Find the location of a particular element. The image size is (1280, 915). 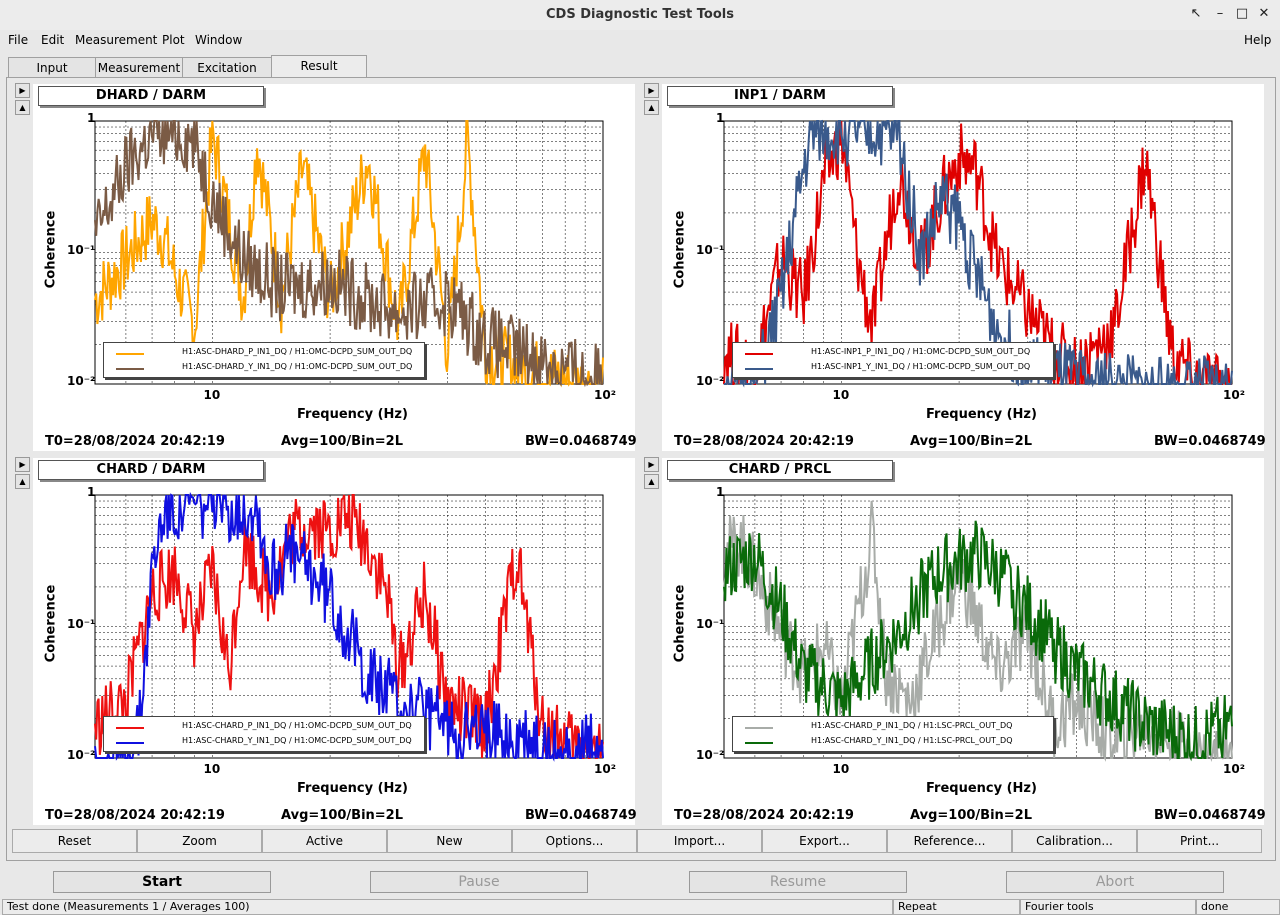

maximize-icon: □ is located at coordinates (1242, 14).